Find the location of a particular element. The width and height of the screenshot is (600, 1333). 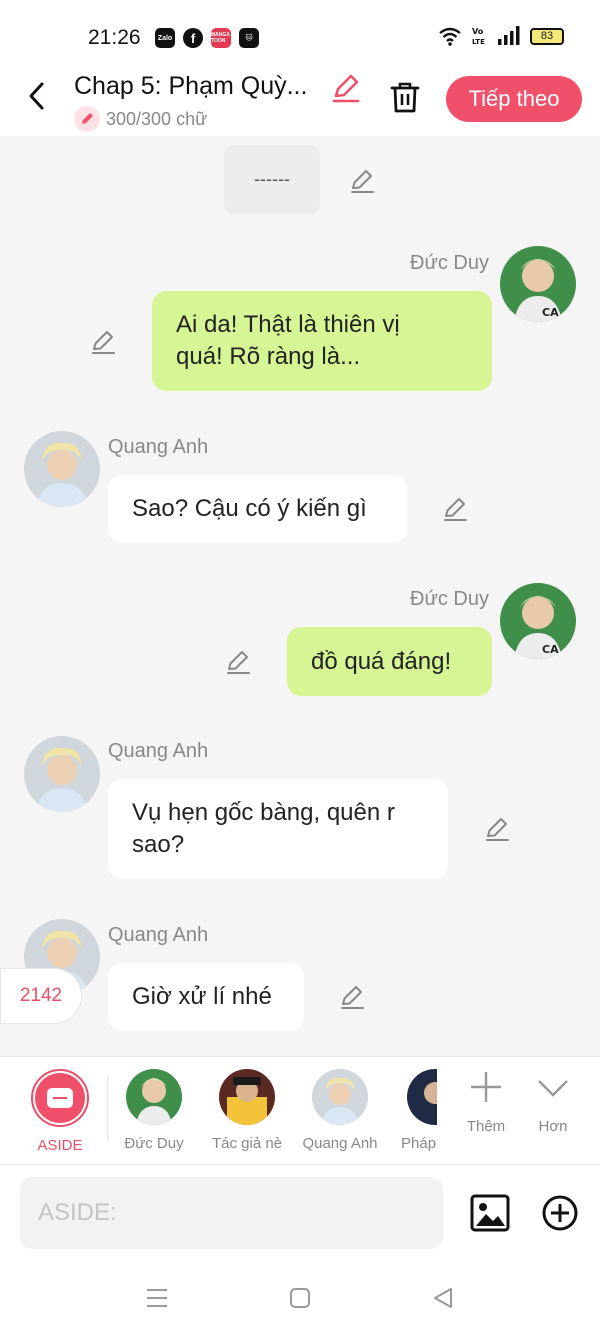

edit-title-icon is located at coordinates (346, 88).